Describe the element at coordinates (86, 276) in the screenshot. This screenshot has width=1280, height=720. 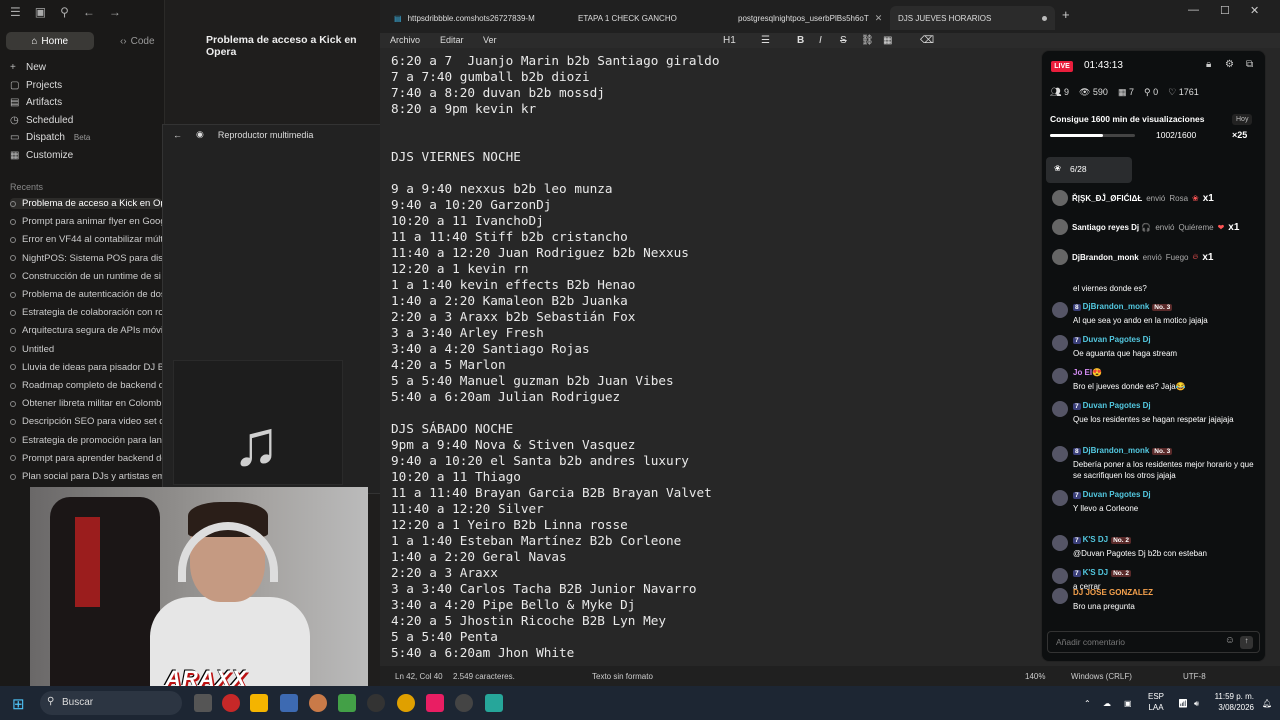
I see `recent-conversation: Construcción de un runtime de si` at that location.